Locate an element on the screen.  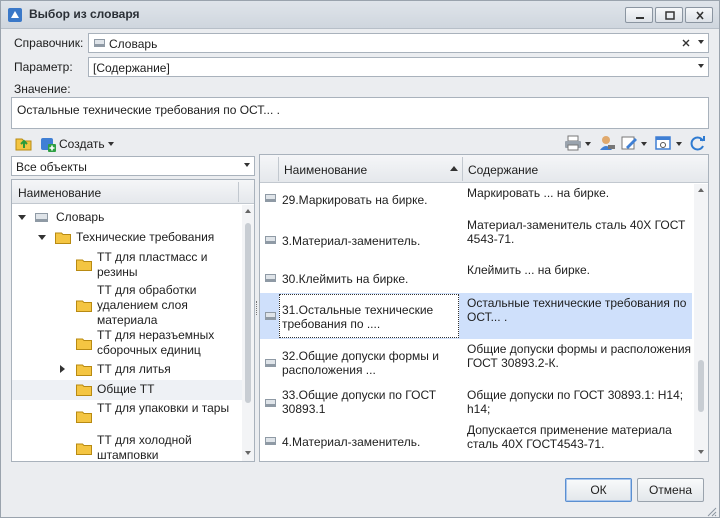
user-icon is located at coordinates (607, 143).